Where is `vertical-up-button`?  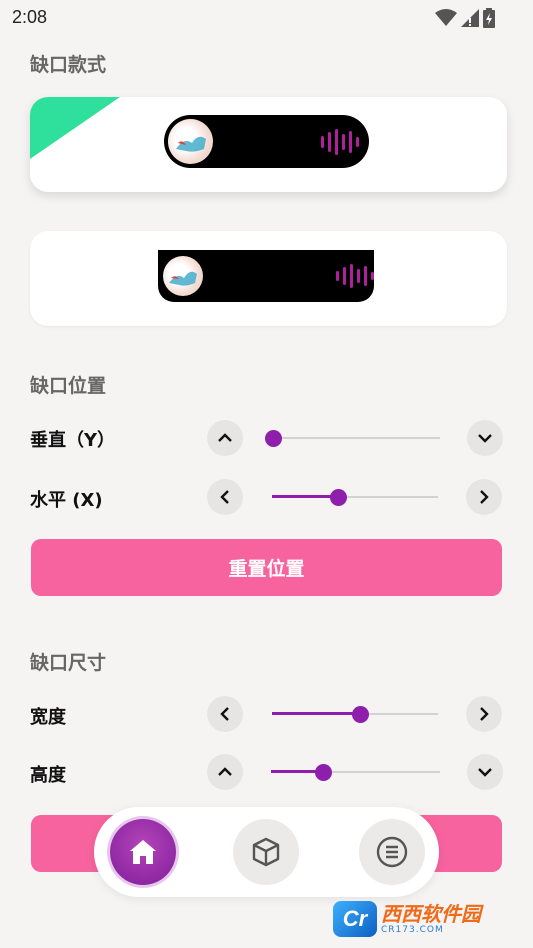
vertical-up-button is located at coordinates (225, 438).